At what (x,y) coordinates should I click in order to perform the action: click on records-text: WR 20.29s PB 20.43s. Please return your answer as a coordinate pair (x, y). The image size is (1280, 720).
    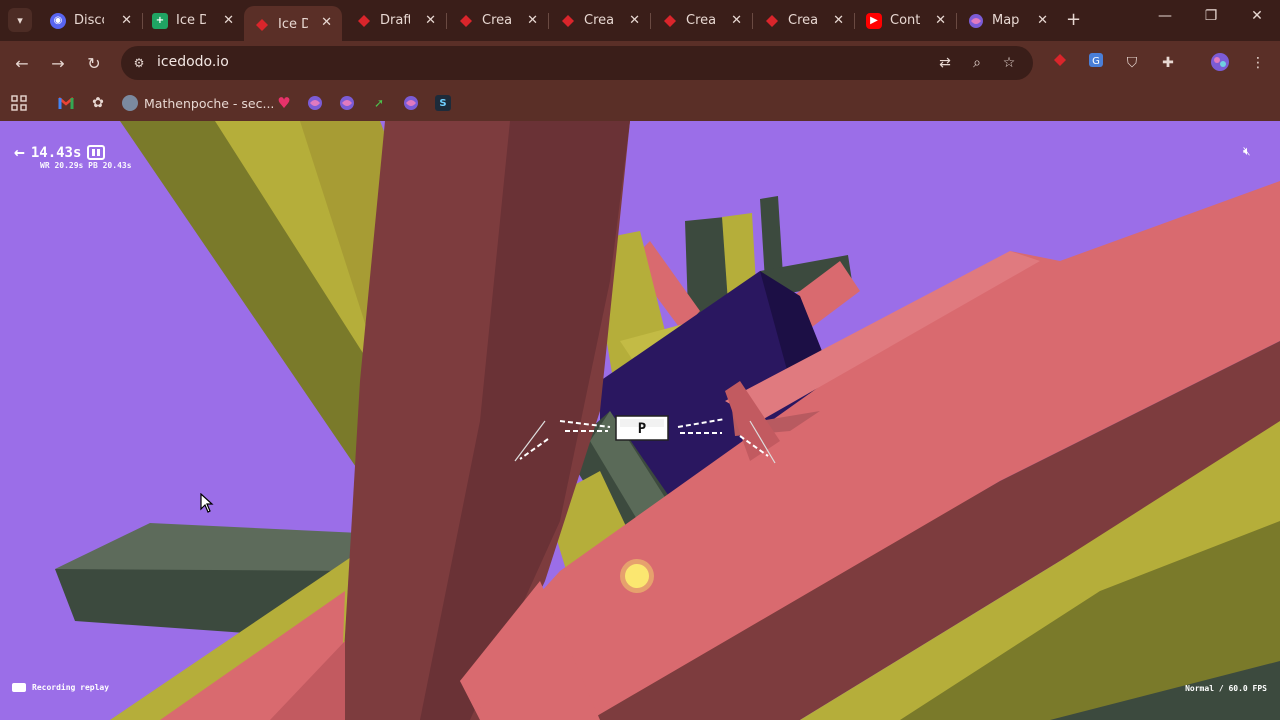
    Looking at the image, I should click on (86, 165).